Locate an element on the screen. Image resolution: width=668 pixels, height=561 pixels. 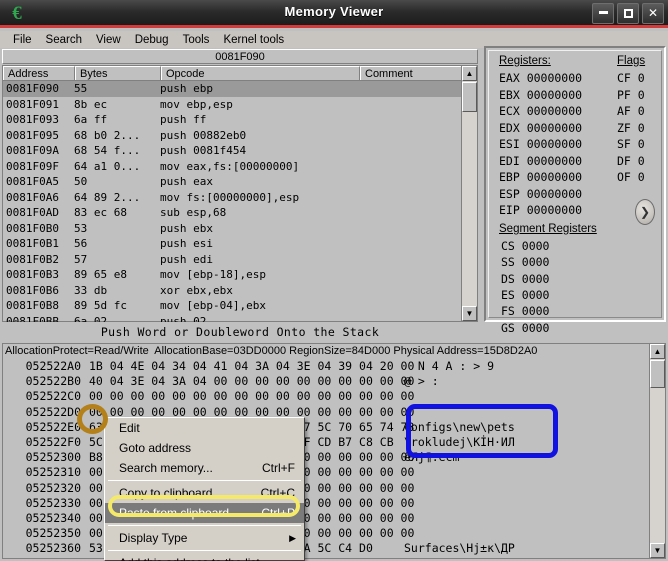
memory-row-address: 05252340 is located at coordinates (53, 517).